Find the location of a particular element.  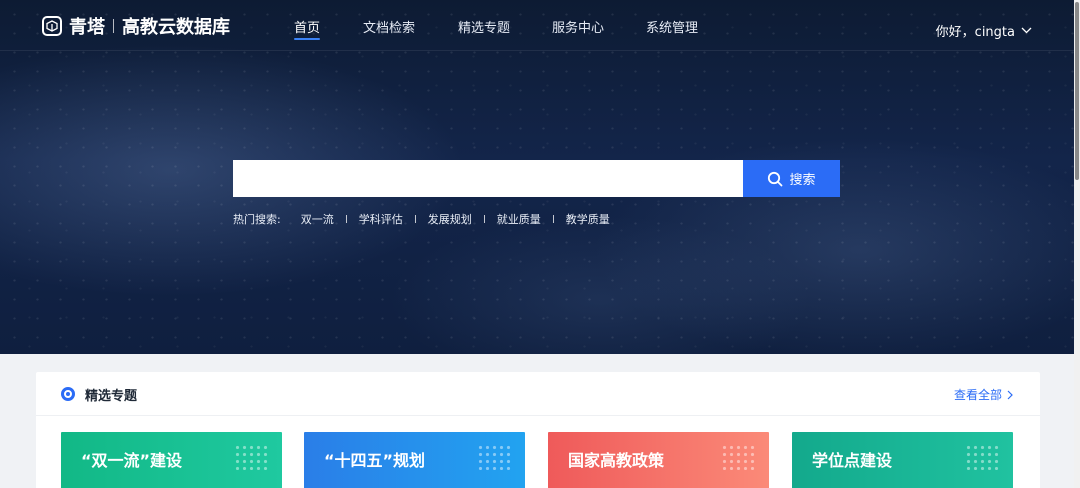

featured-topics-title: 精选专题 is located at coordinates (111, 396).